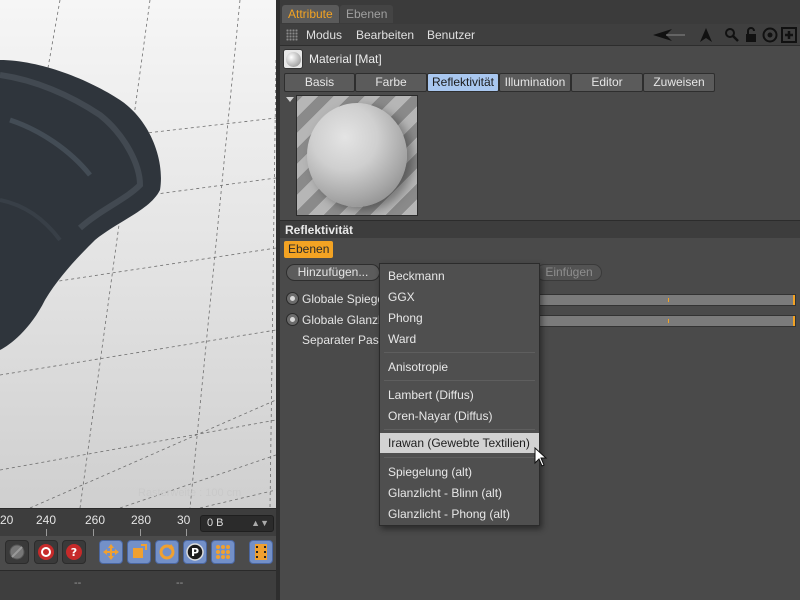 This screenshot has height=600, width=800. What do you see at coordinates (215, 523) in the screenshot?
I see `current-frame-value: 0 B` at bounding box center [215, 523].